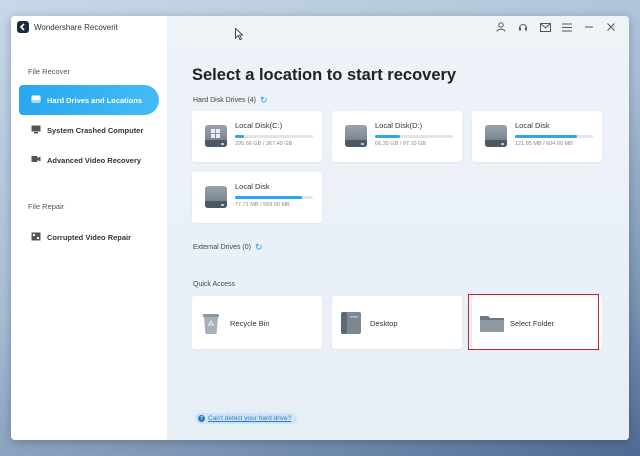  I want to click on app-title-text: Wondershare Recoverit, so click(76, 27).